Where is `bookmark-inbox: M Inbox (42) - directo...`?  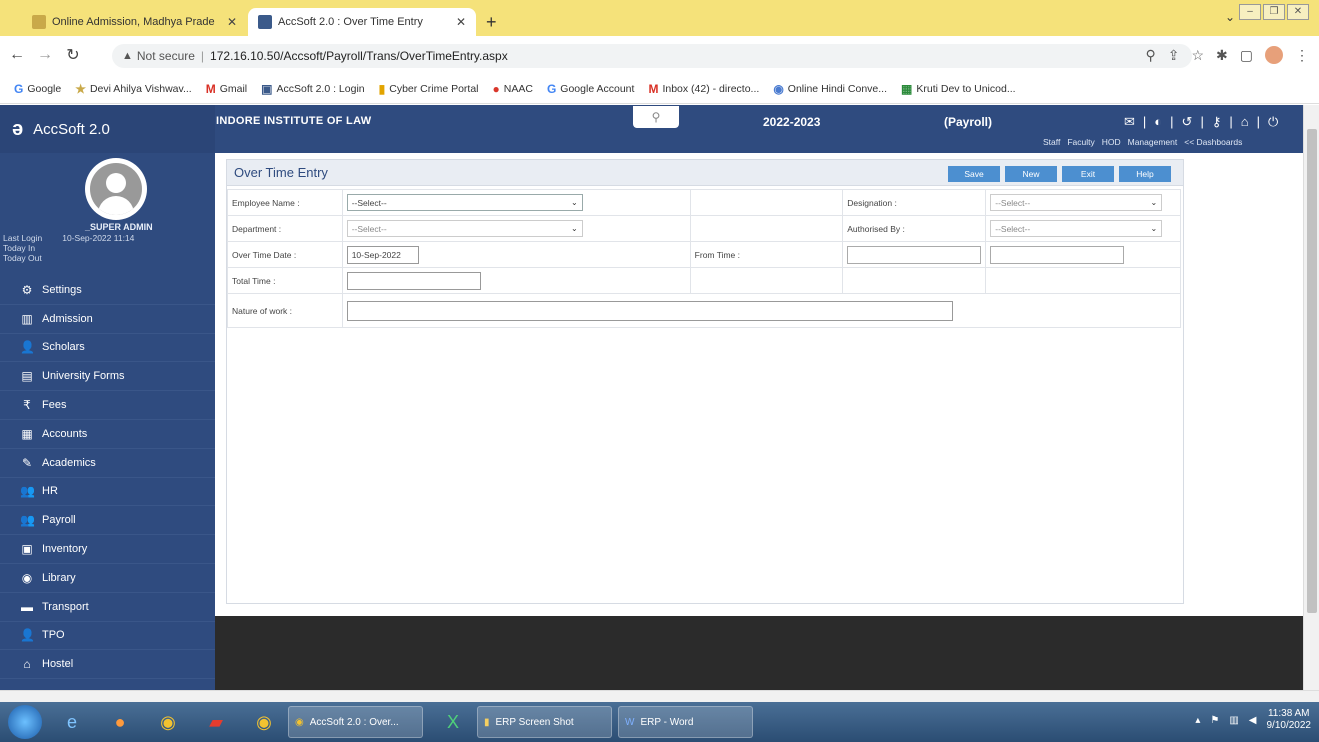
bookmark-inbox: M Inbox (42) - directo... is located at coordinates (703, 89).